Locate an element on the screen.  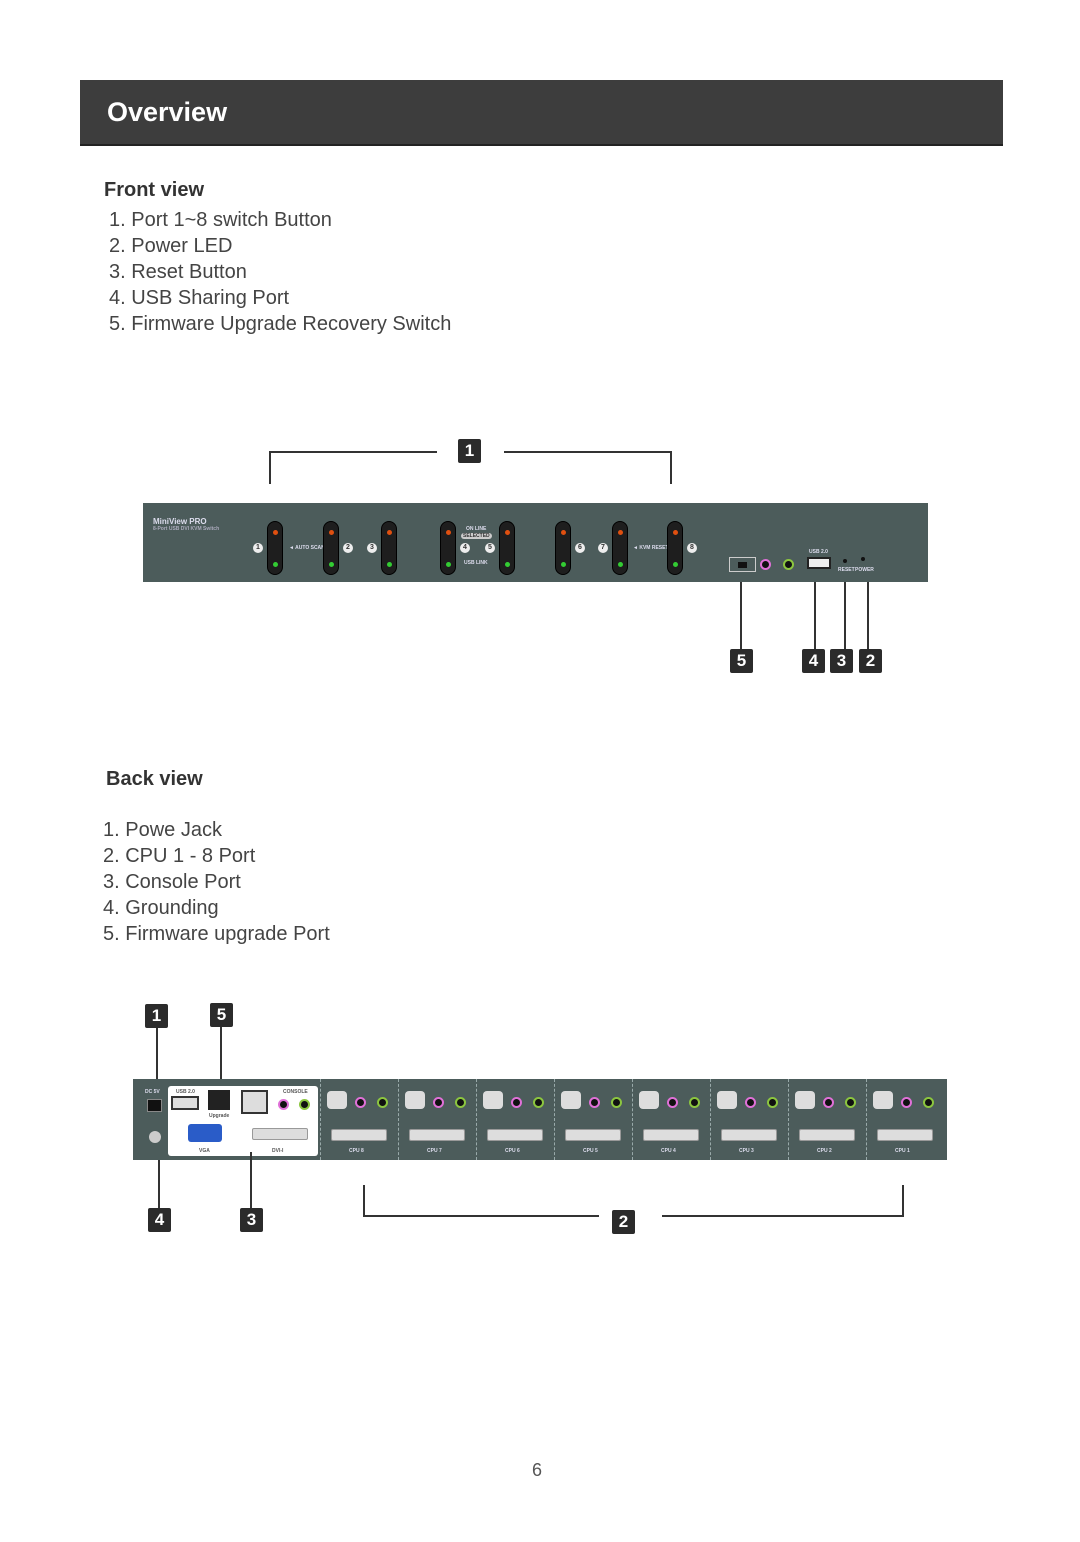
online-label: ON LINE is located at coordinates (476, 529).